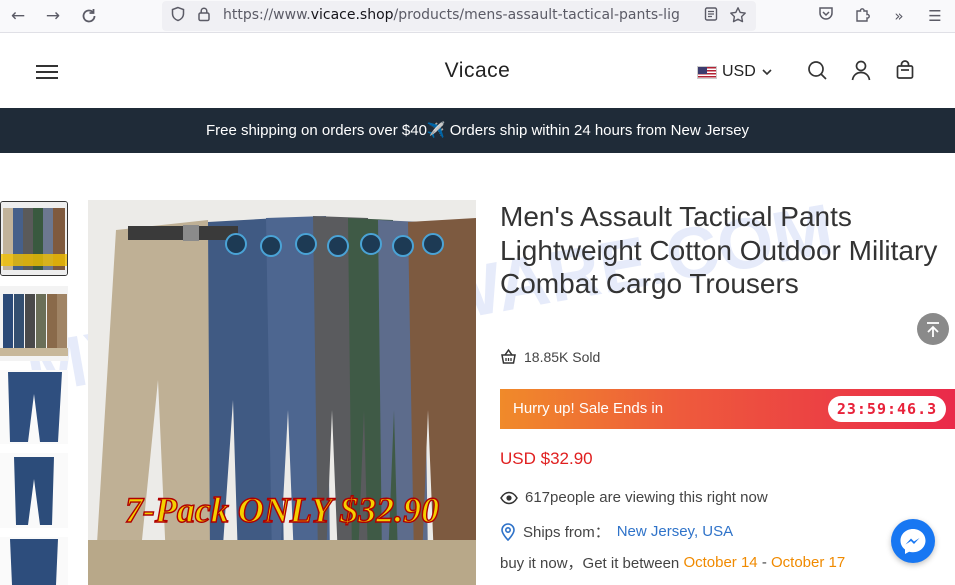 This screenshot has height=585, width=955. Describe the element at coordinates (477, 70) in the screenshot. I see `site-header: Vicace USD` at that location.